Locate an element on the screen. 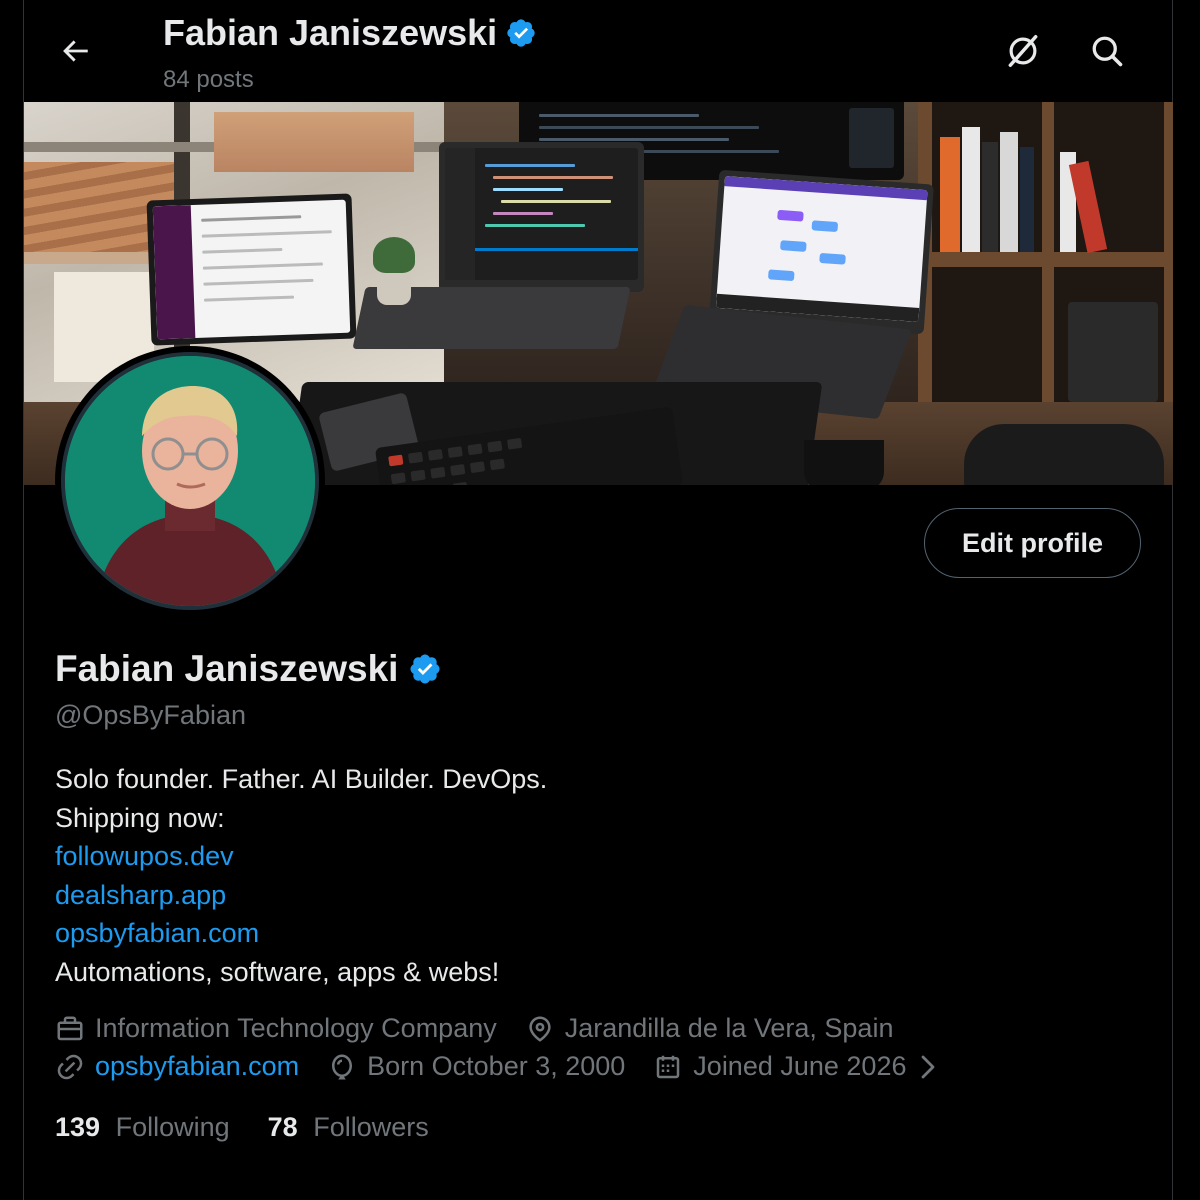 The width and height of the screenshot is (1200, 1200). back-button is located at coordinates (75, 51).